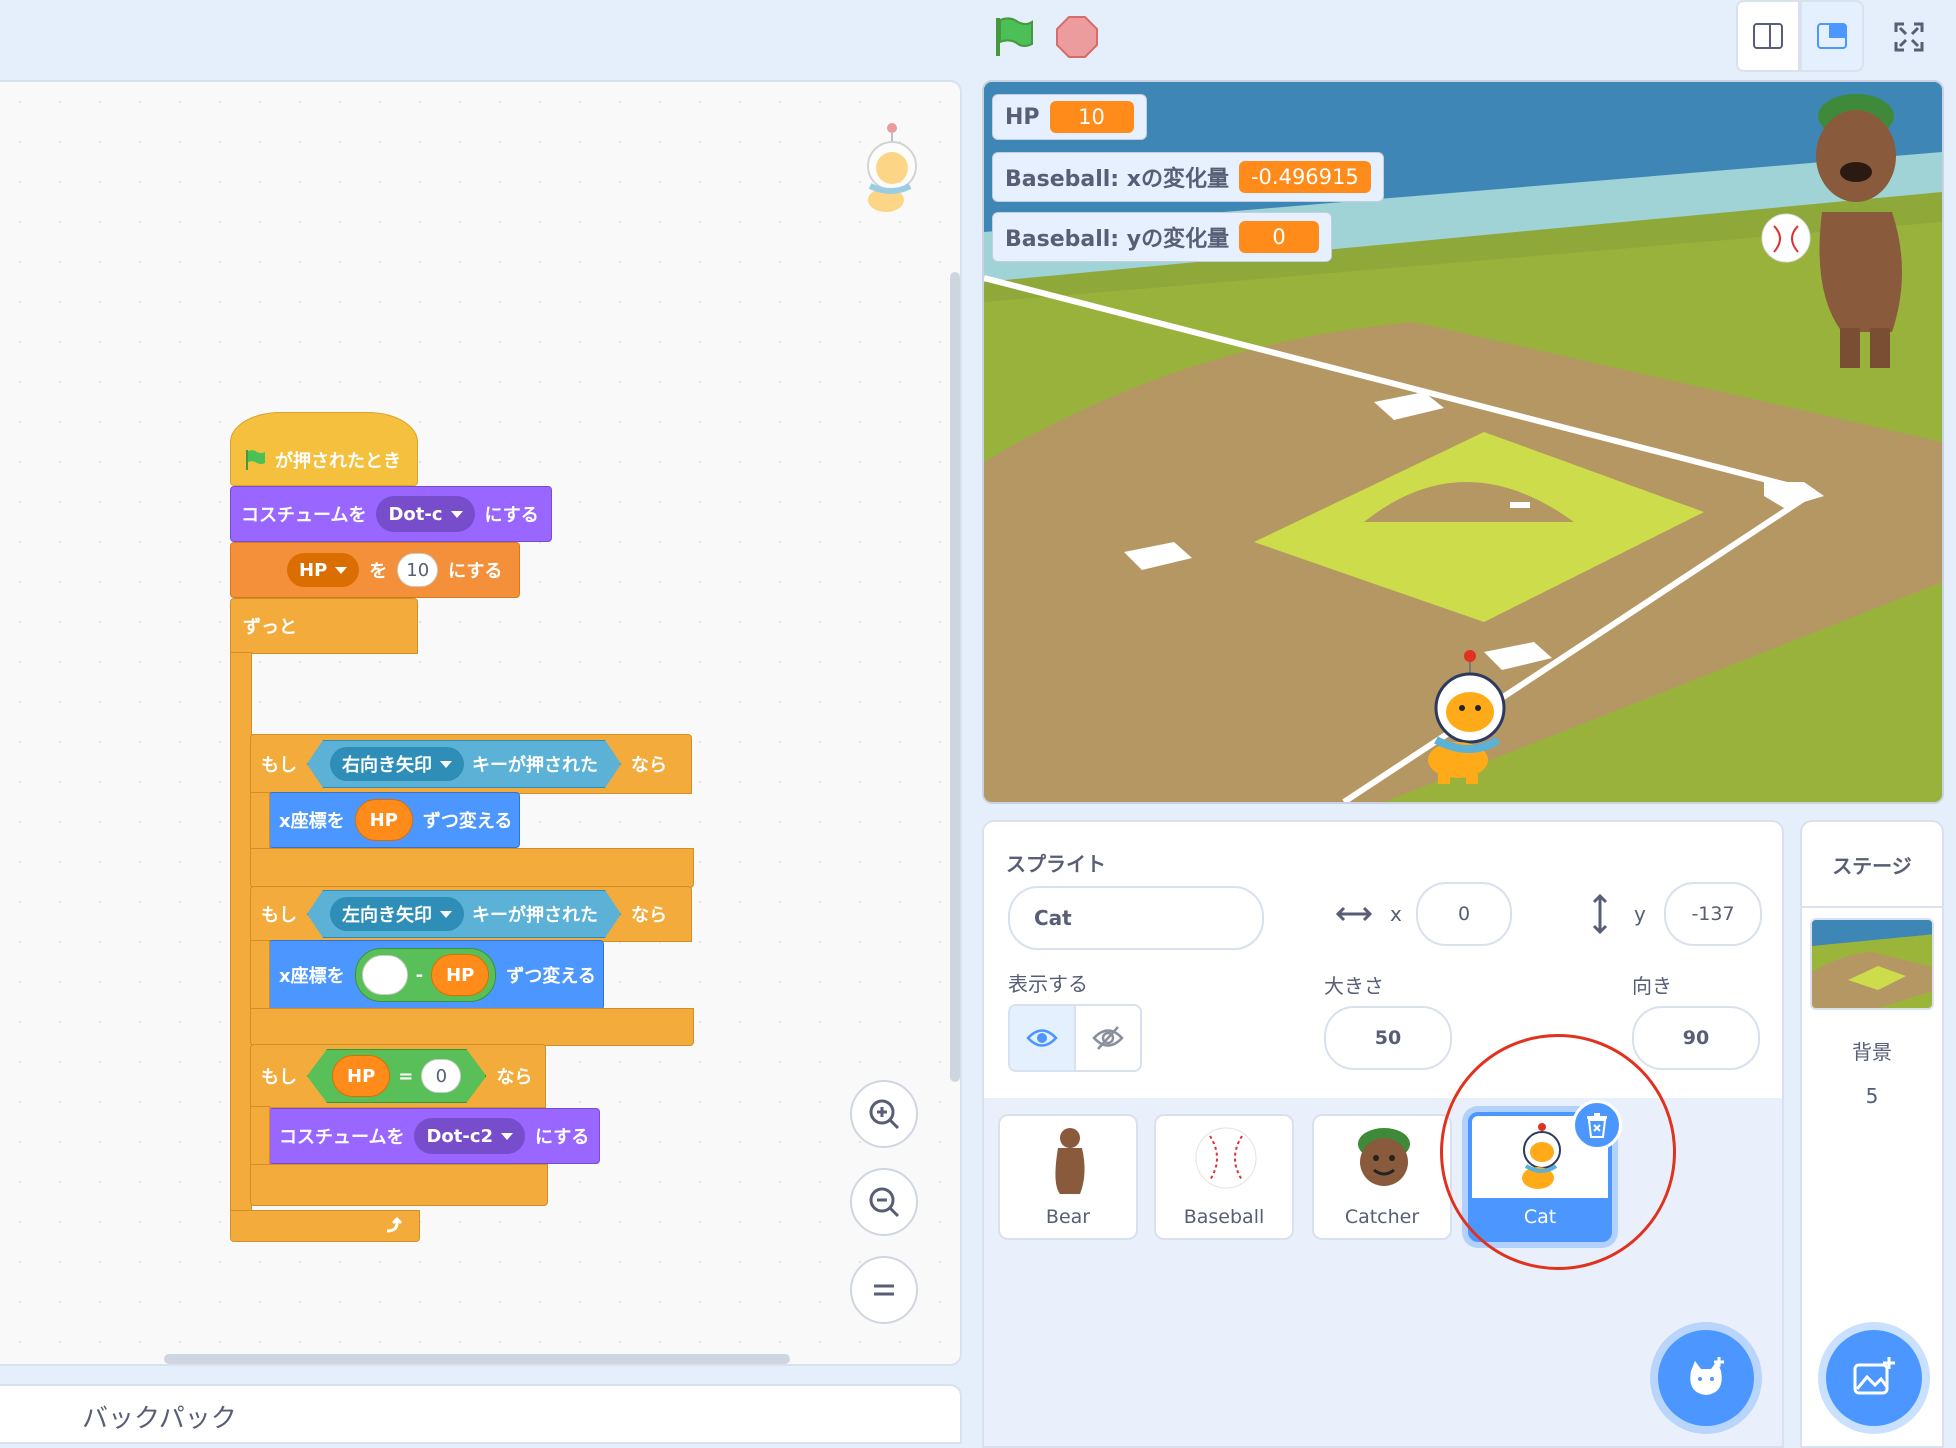 The height and width of the screenshot is (1448, 1956). Describe the element at coordinates (375, 570) in the screenshot. I see `set-variable-block: HP を 10 にする` at that location.